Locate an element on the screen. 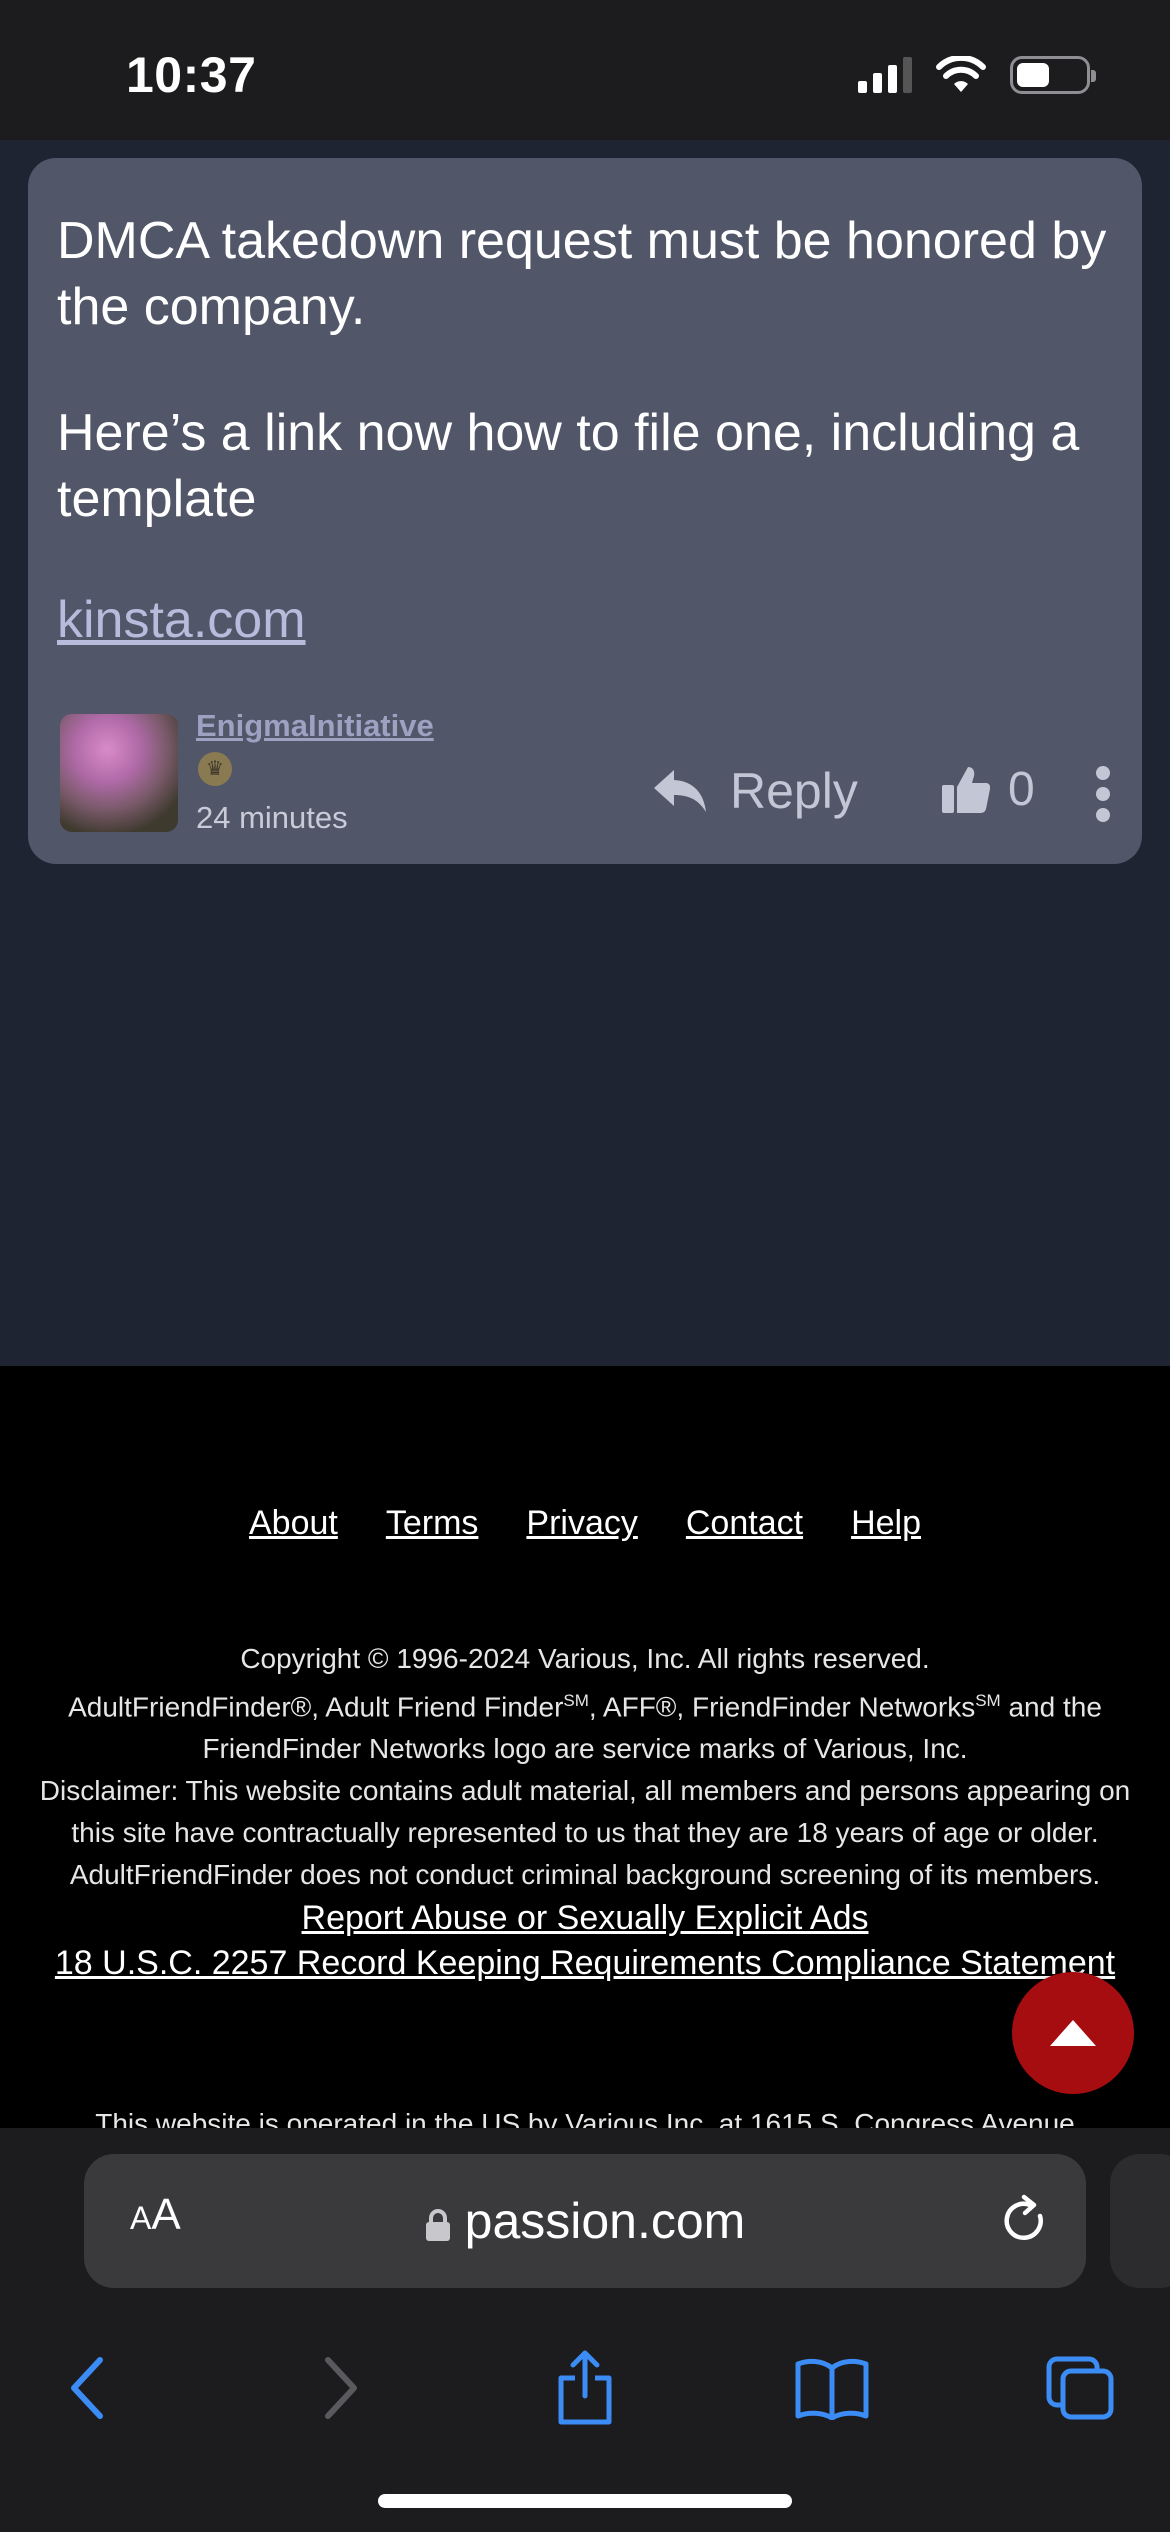  footer-link-about: About is located at coordinates (293, 1523).